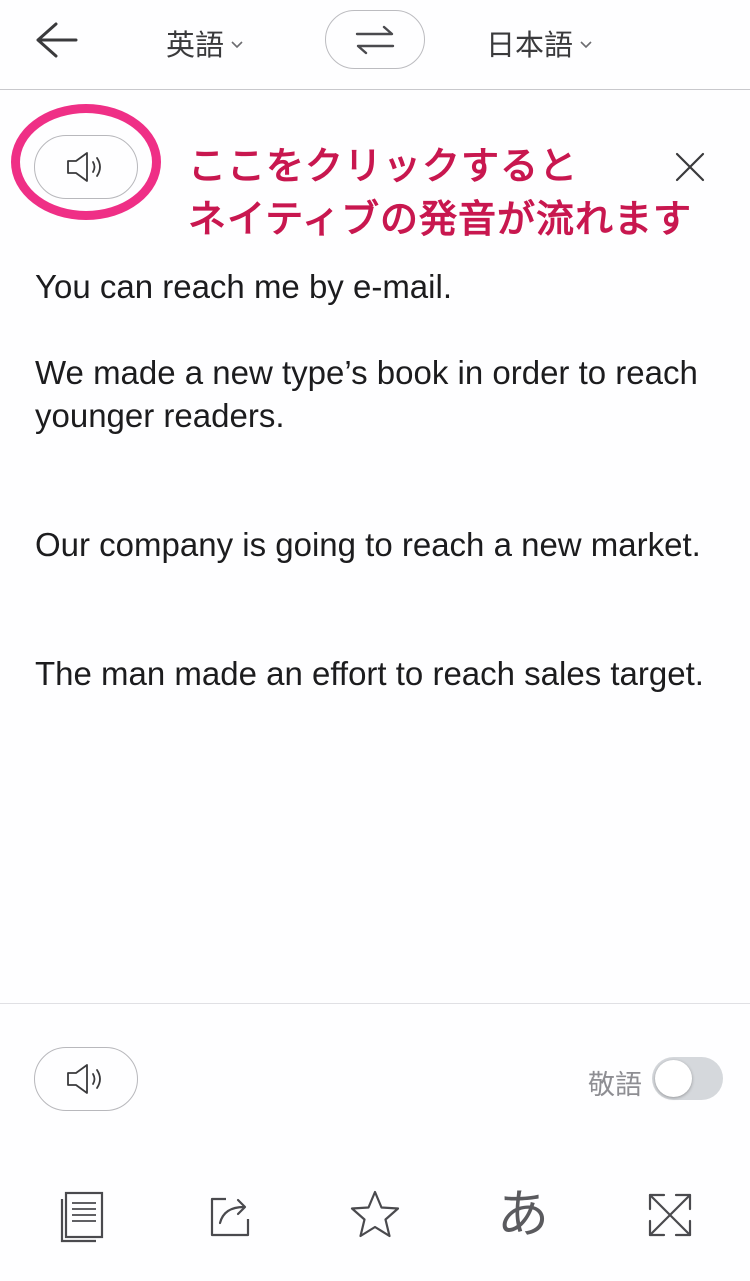  I want to click on target-language-selector: 日本語, so click(539, 43).